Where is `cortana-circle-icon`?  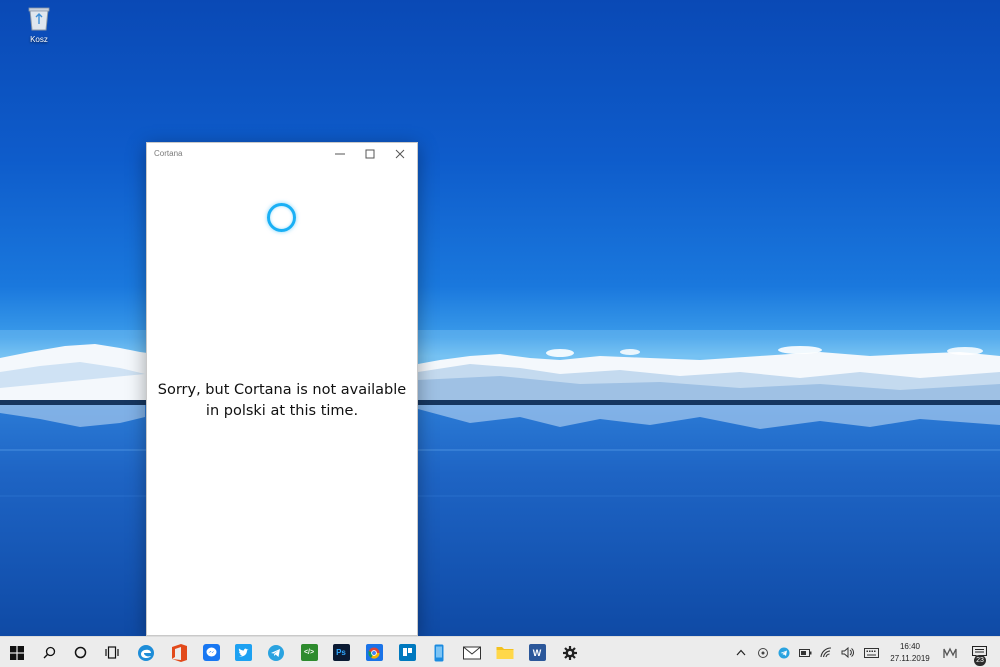
cortana-circle-icon is located at coordinates (80, 652).